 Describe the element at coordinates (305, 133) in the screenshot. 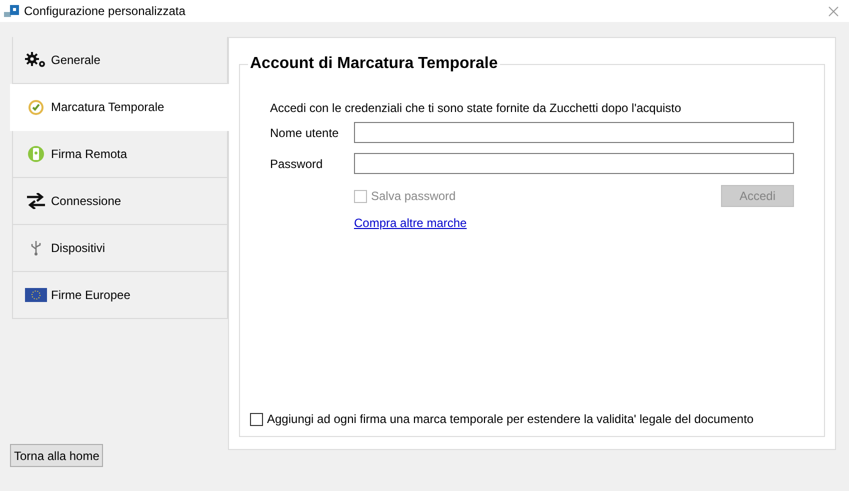

I see `field-label: Nome utente` at that location.